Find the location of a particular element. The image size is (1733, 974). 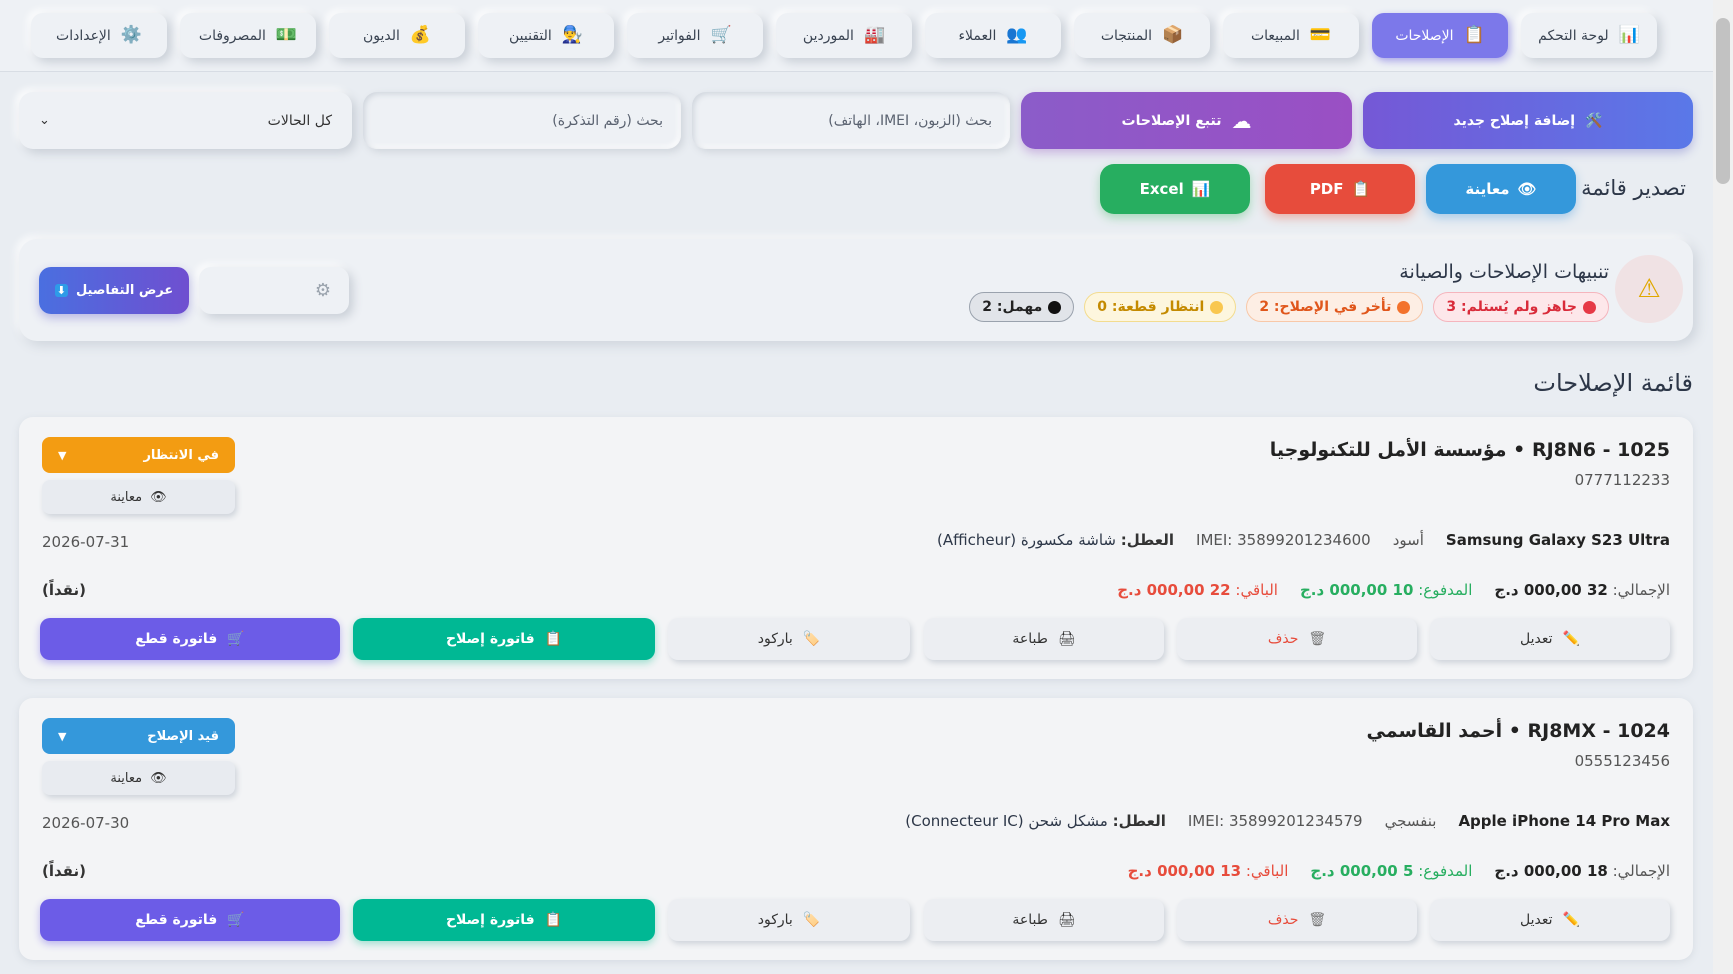

status-label: في الانتظار is located at coordinates (181, 455).